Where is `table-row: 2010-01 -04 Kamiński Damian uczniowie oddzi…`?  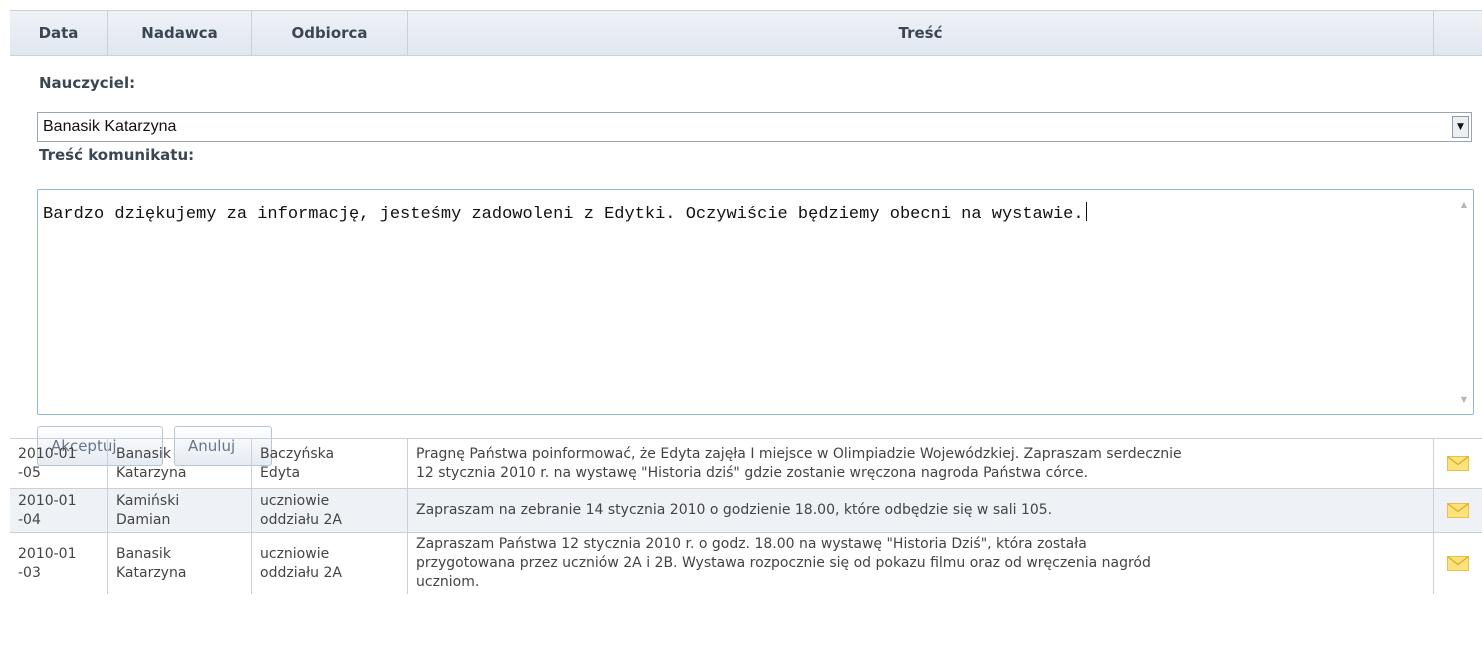
table-row: 2010-01 -04 Kamiński Damian uczniowie oddzi… is located at coordinates (746, 510).